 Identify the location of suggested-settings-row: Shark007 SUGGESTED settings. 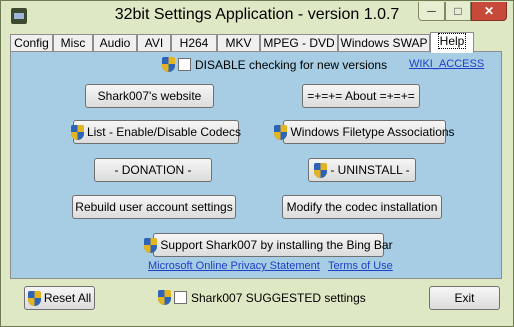
(262, 297).